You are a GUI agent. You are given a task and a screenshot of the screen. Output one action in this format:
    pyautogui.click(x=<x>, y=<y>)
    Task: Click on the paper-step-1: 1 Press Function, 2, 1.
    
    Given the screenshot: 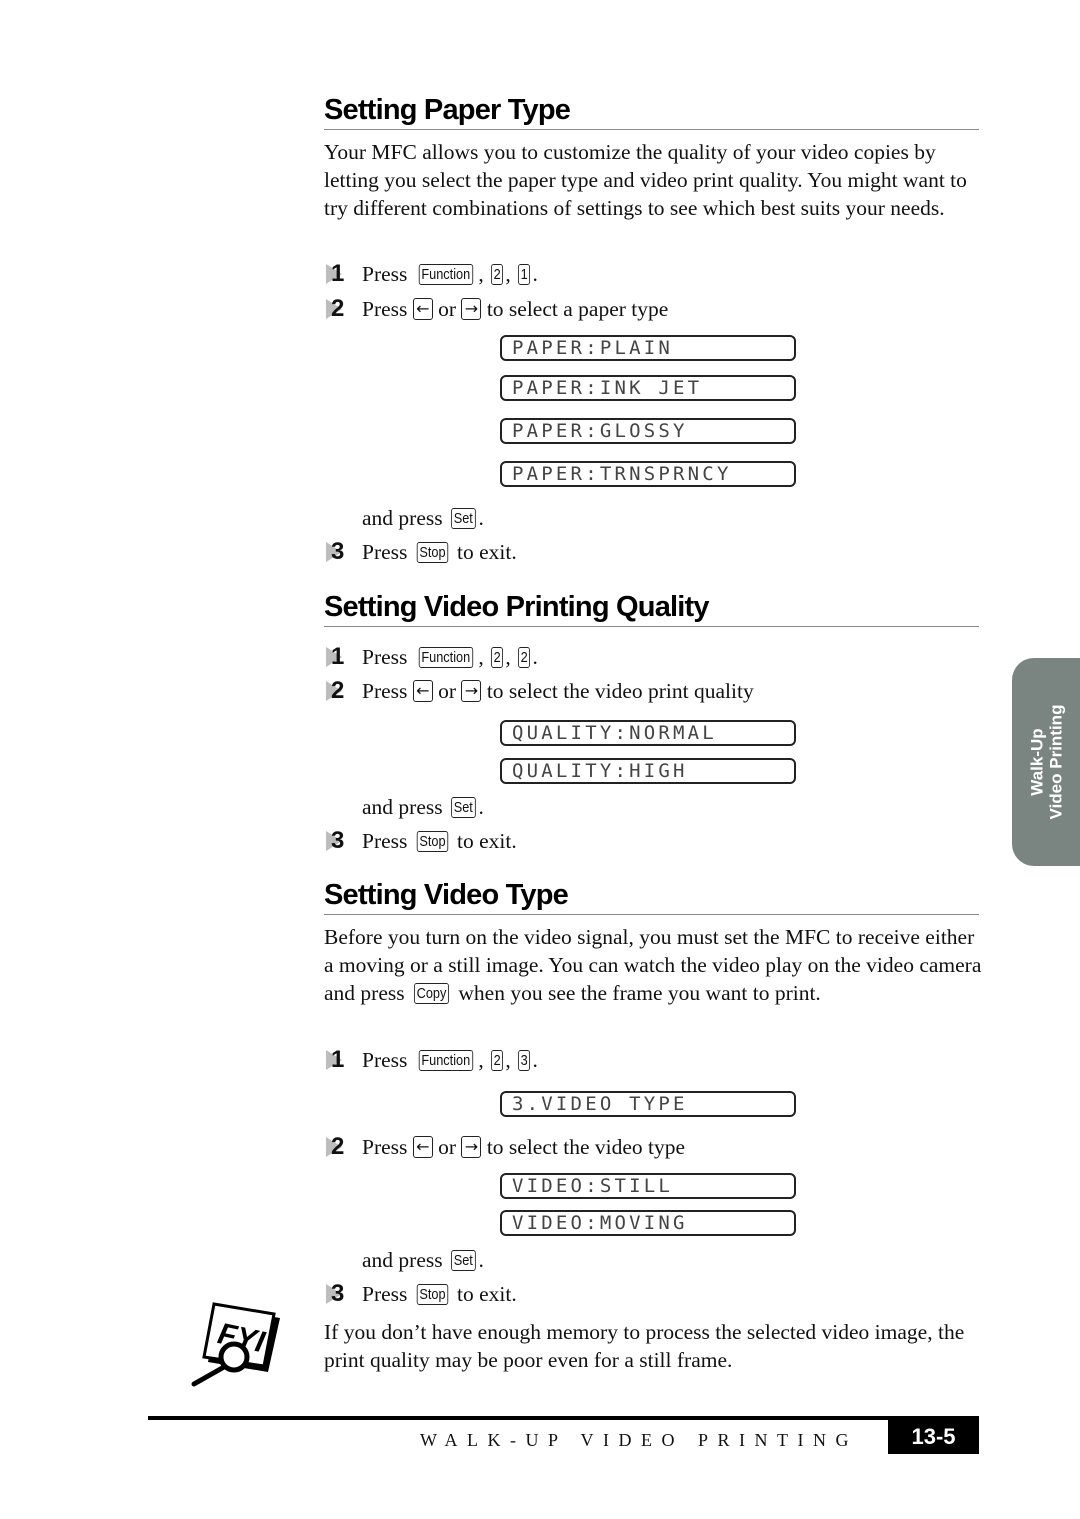 What is the action you would take?
    pyautogui.click(x=432, y=274)
    